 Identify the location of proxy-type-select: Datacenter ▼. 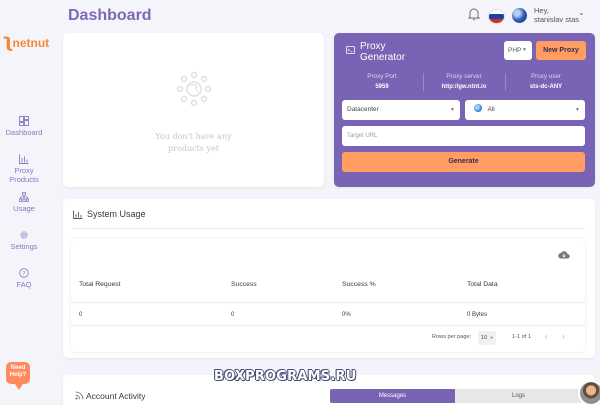
(401, 110).